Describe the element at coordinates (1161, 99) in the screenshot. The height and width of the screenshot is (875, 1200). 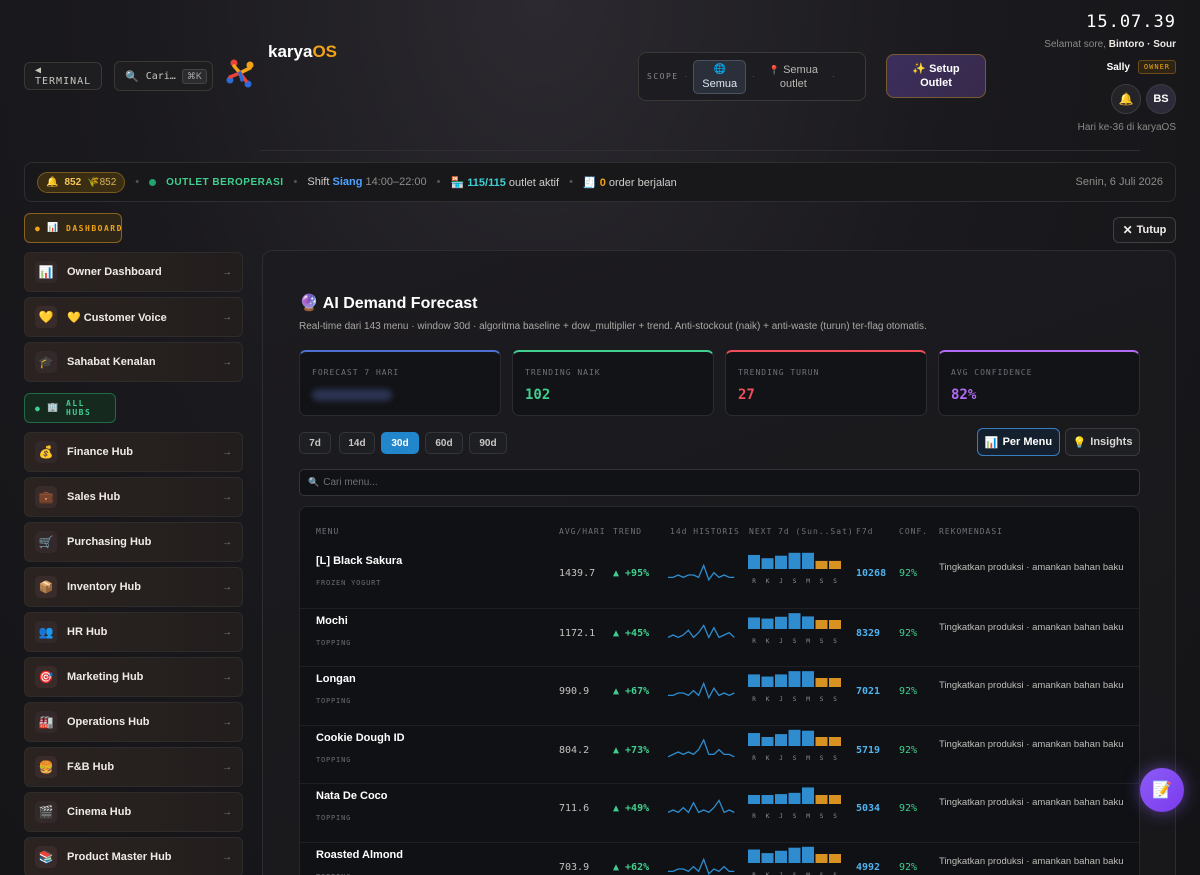
I see `avatar: BS` at that location.